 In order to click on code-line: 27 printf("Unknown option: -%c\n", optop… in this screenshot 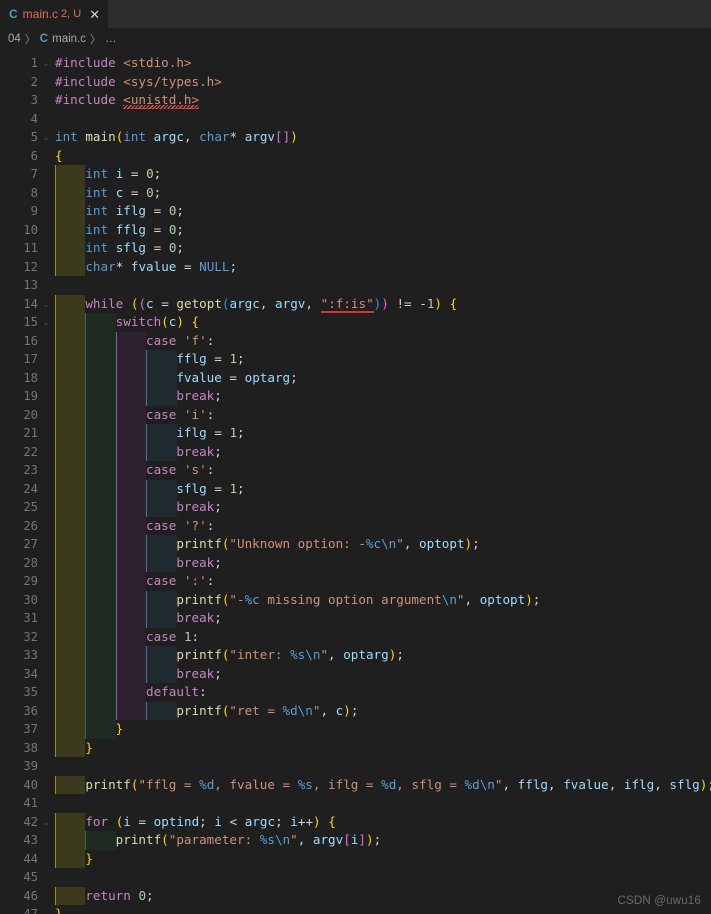, I will do `click(355, 544)`.